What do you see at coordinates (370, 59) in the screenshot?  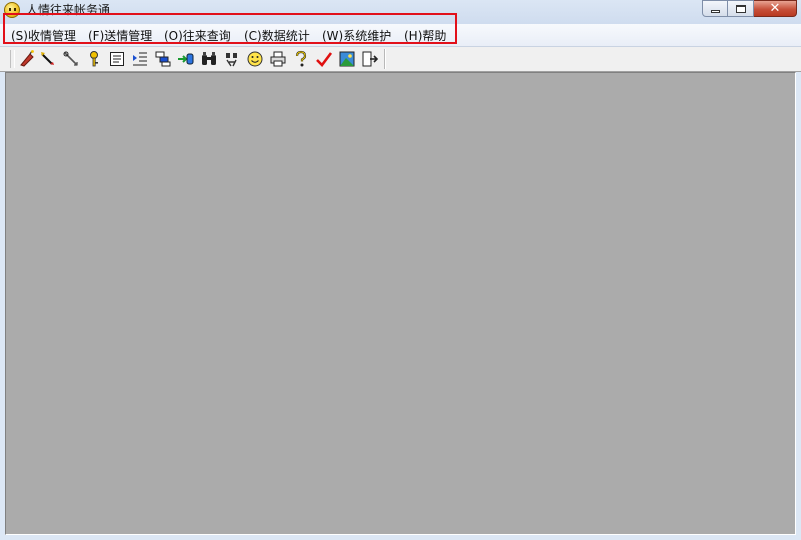 I see `exit-icon` at bounding box center [370, 59].